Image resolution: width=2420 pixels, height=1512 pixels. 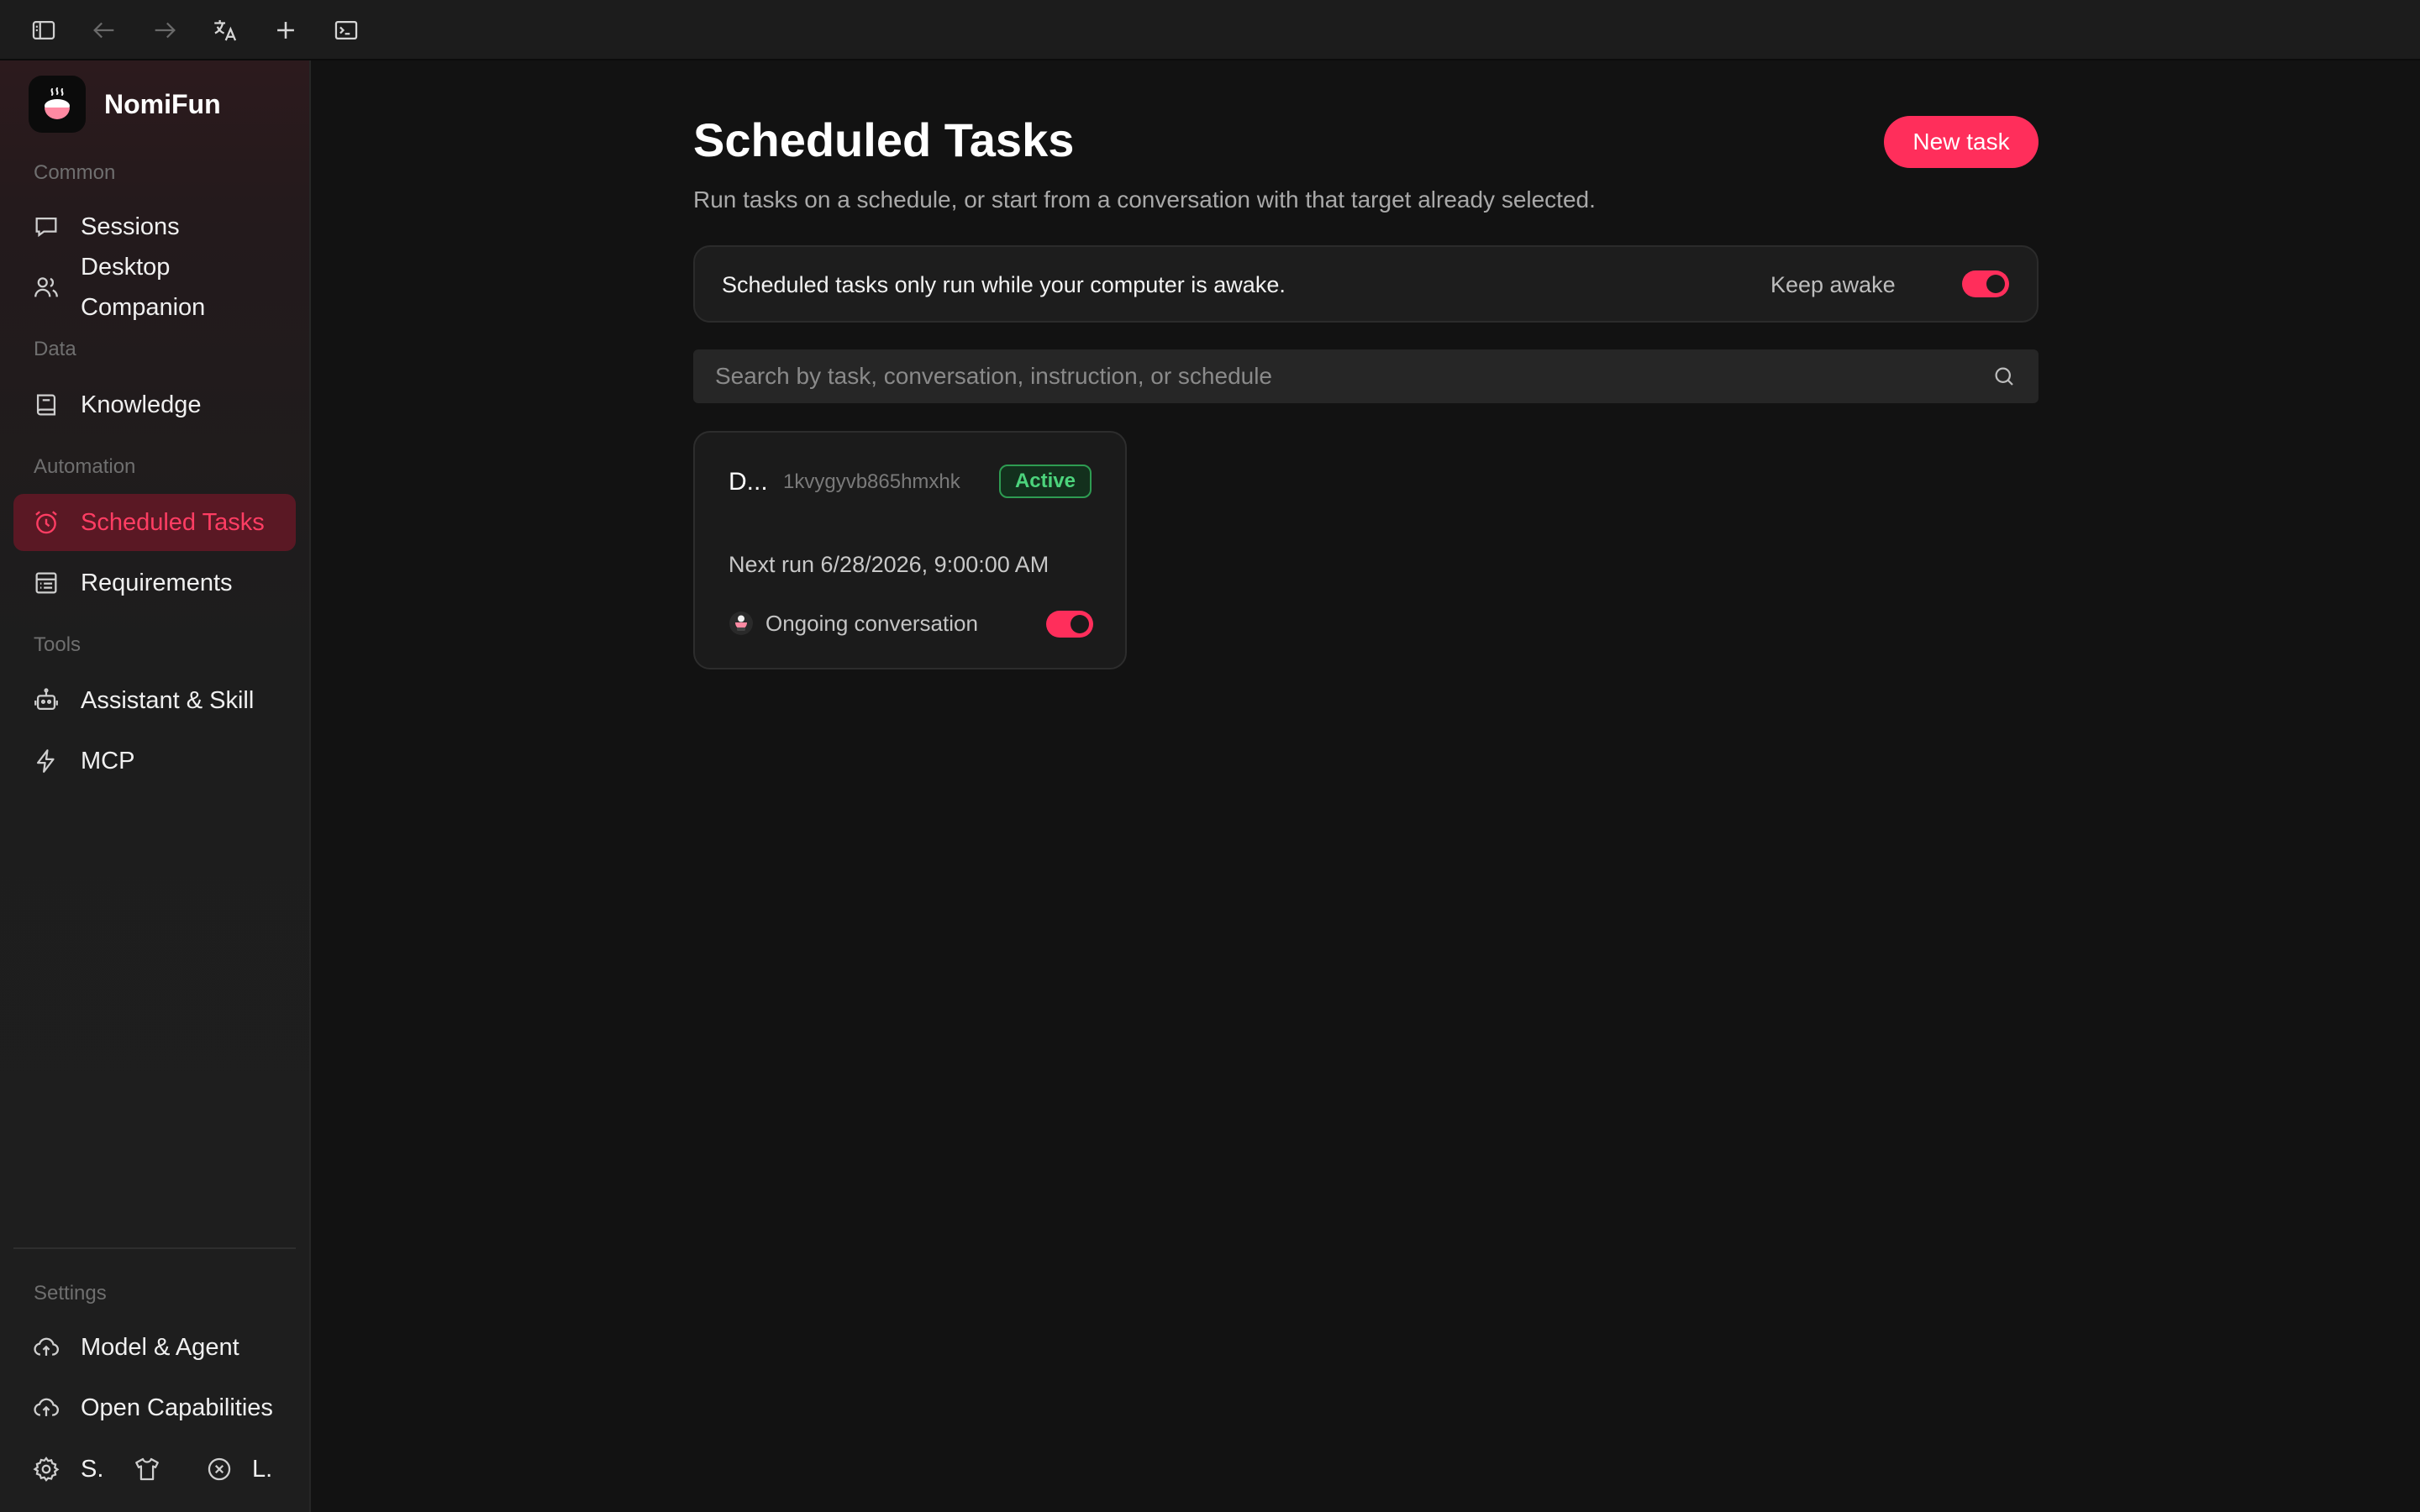 What do you see at coordinates (1962, 142) in the screenshot?
I see `new-task-button: New task` at bounding box center [1962, 142].